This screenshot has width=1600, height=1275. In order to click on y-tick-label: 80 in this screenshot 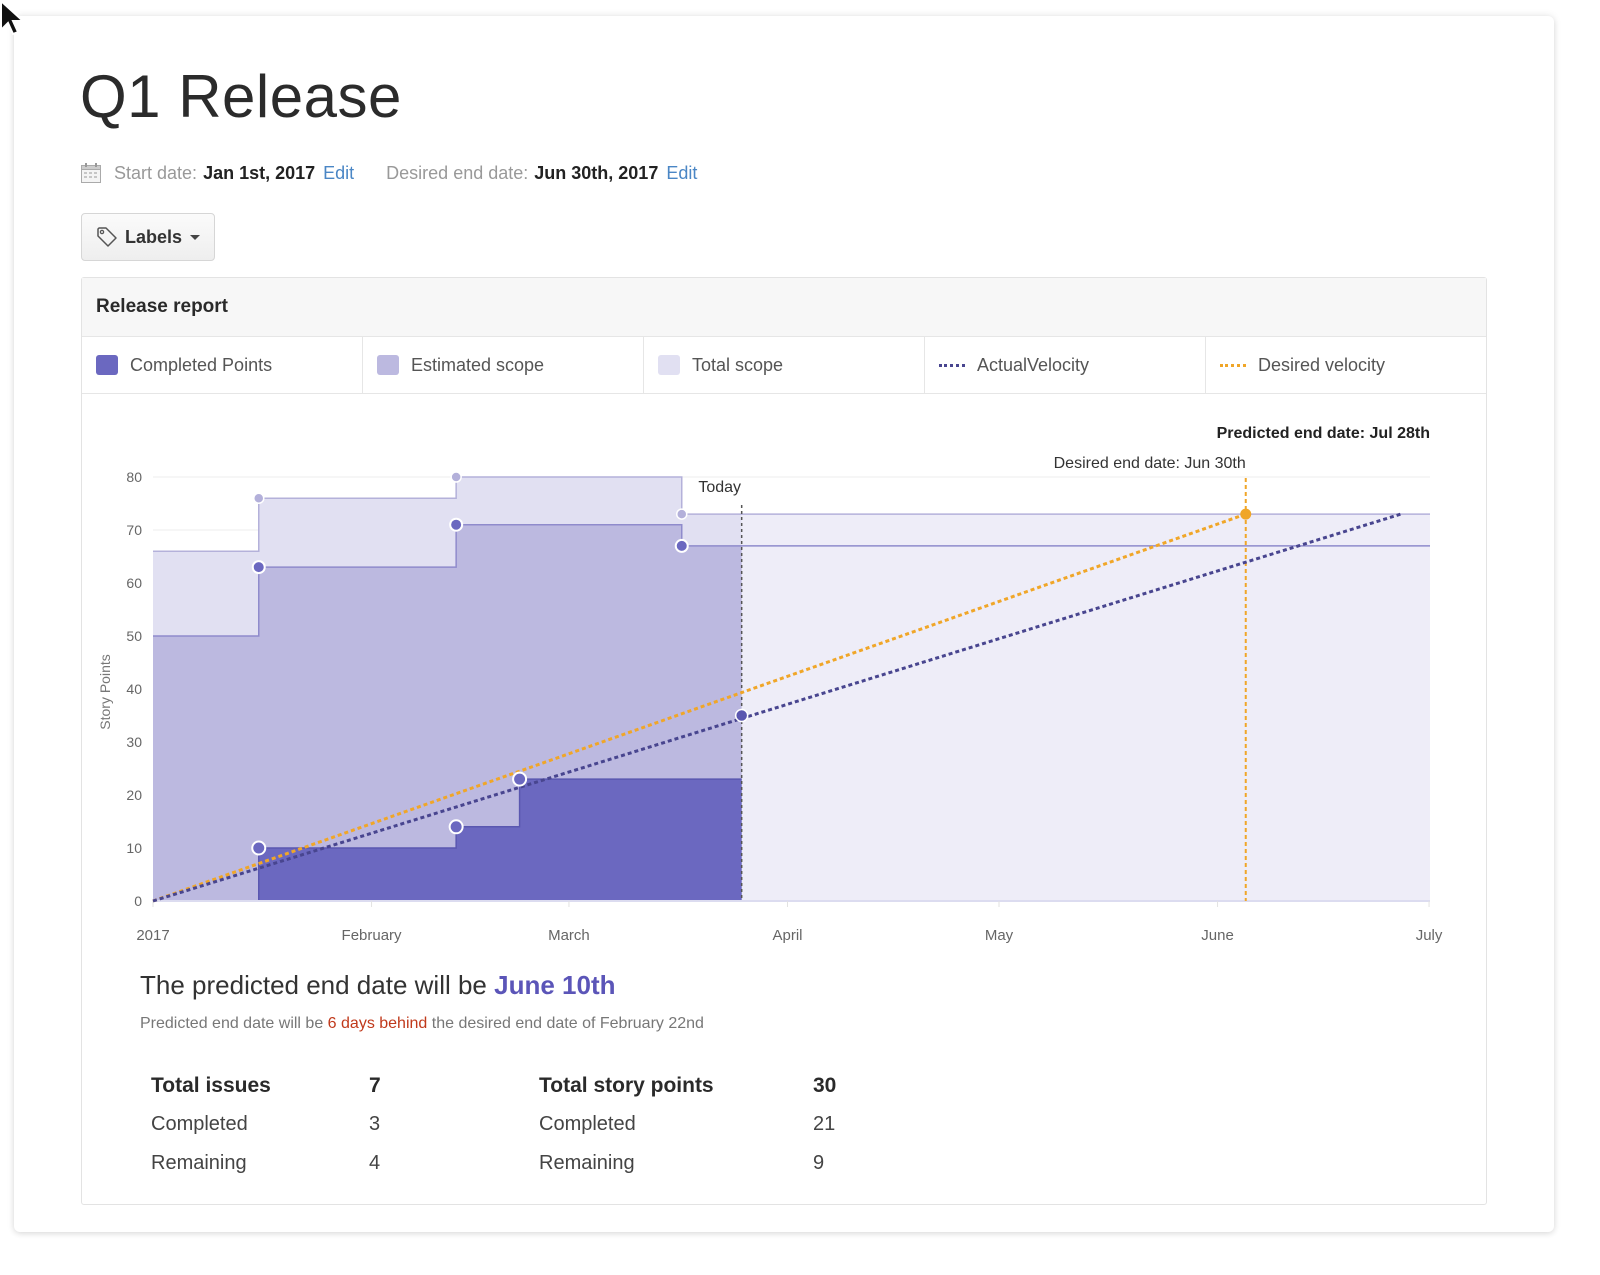, I will do `click(134, 477)`.